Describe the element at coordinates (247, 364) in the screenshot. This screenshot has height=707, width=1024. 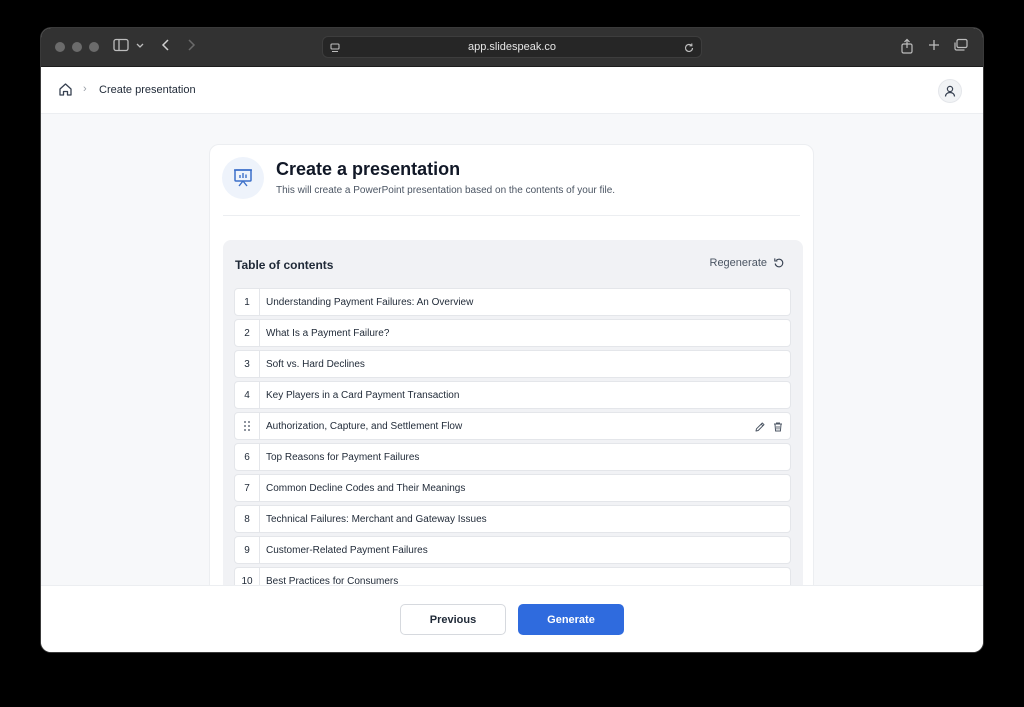
I see `toc-item-number: 3` at that location.